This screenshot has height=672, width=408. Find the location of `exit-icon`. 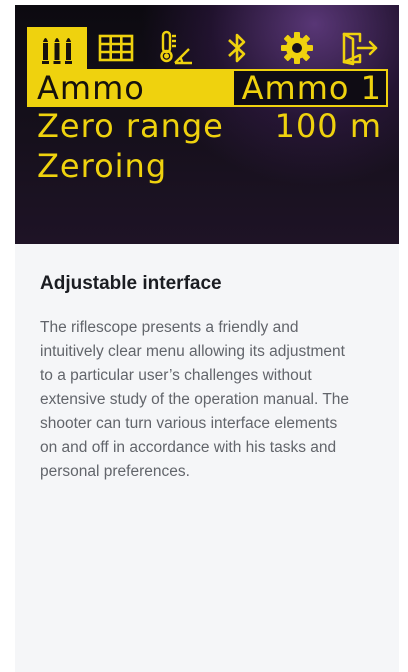

exit-icon is located at coordinates (360, 48).